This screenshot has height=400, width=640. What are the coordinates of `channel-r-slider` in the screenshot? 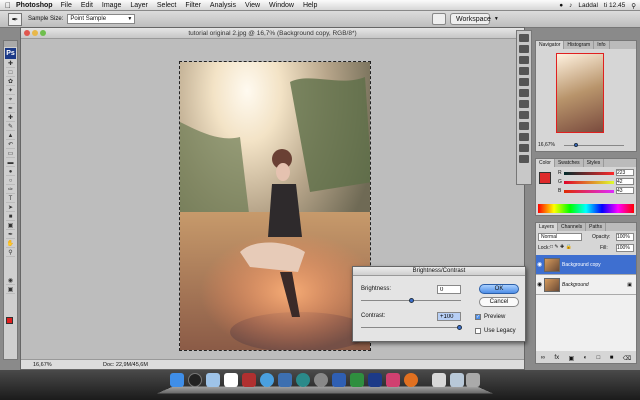 It's located at (589, 173).